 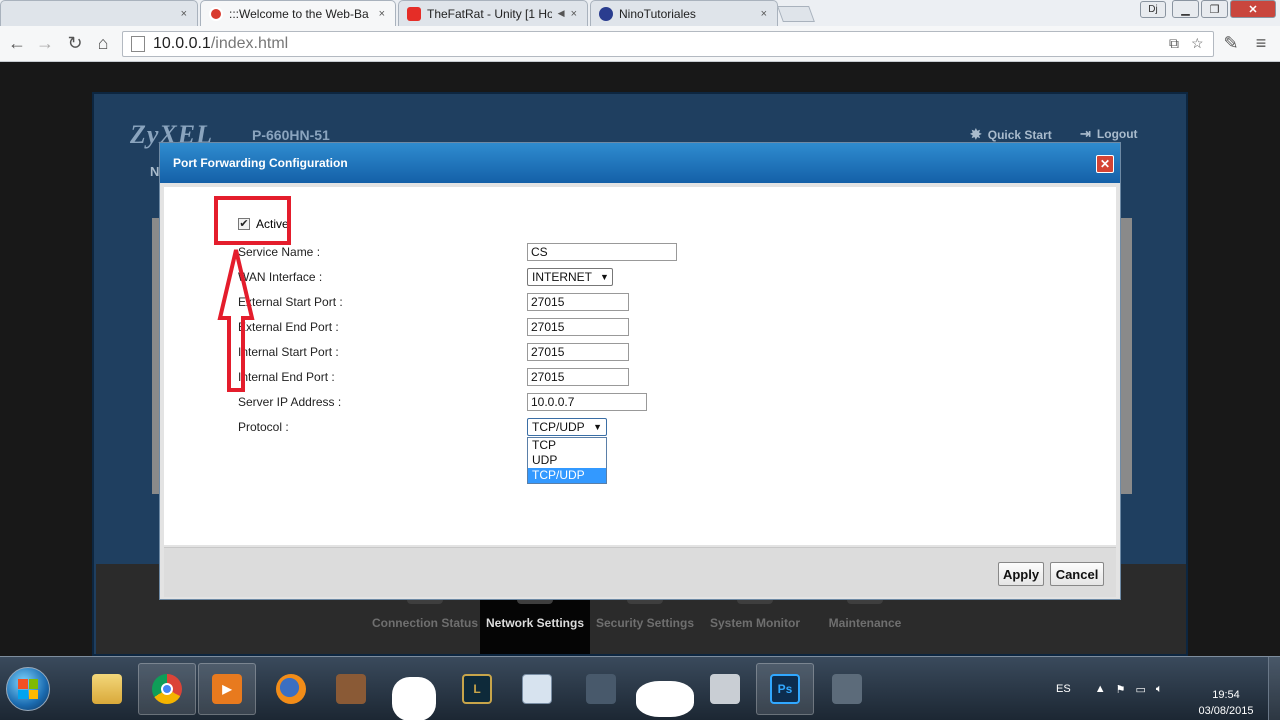 I want to click on game-character-icon, so click(x=351, y=689).